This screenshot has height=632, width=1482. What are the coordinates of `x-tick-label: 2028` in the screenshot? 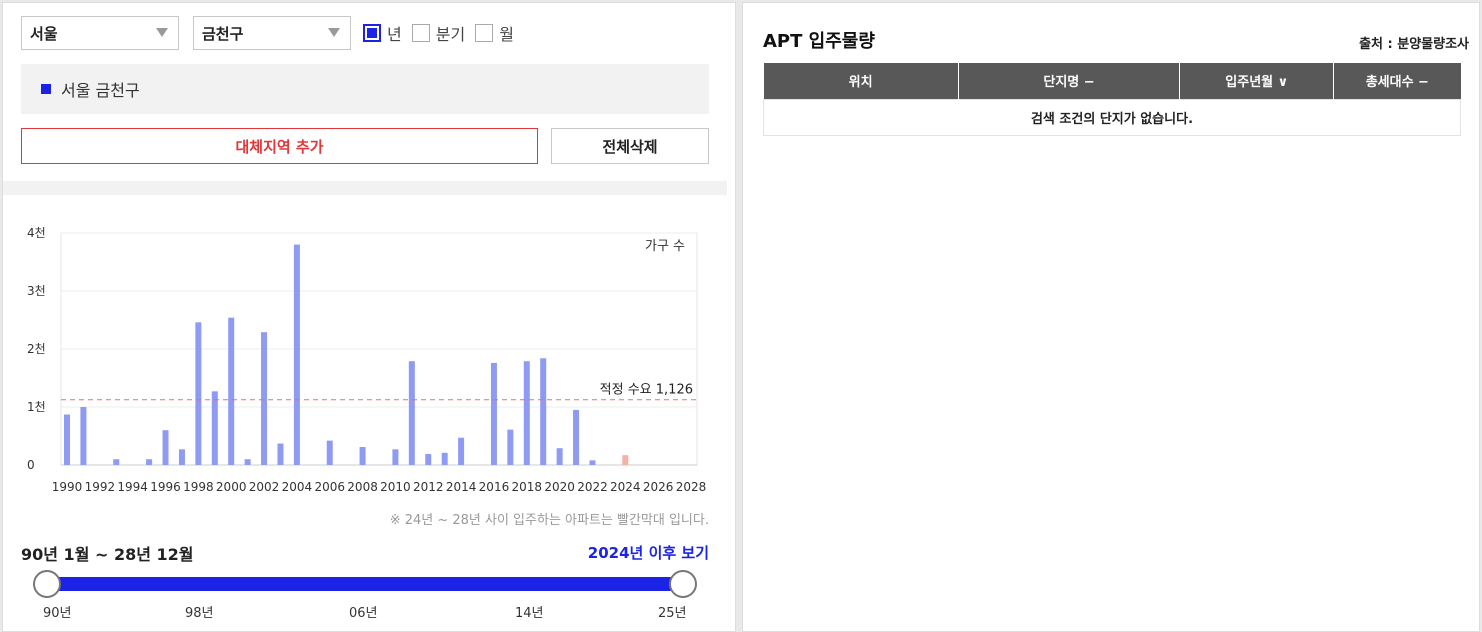 It's located at (691, 487).